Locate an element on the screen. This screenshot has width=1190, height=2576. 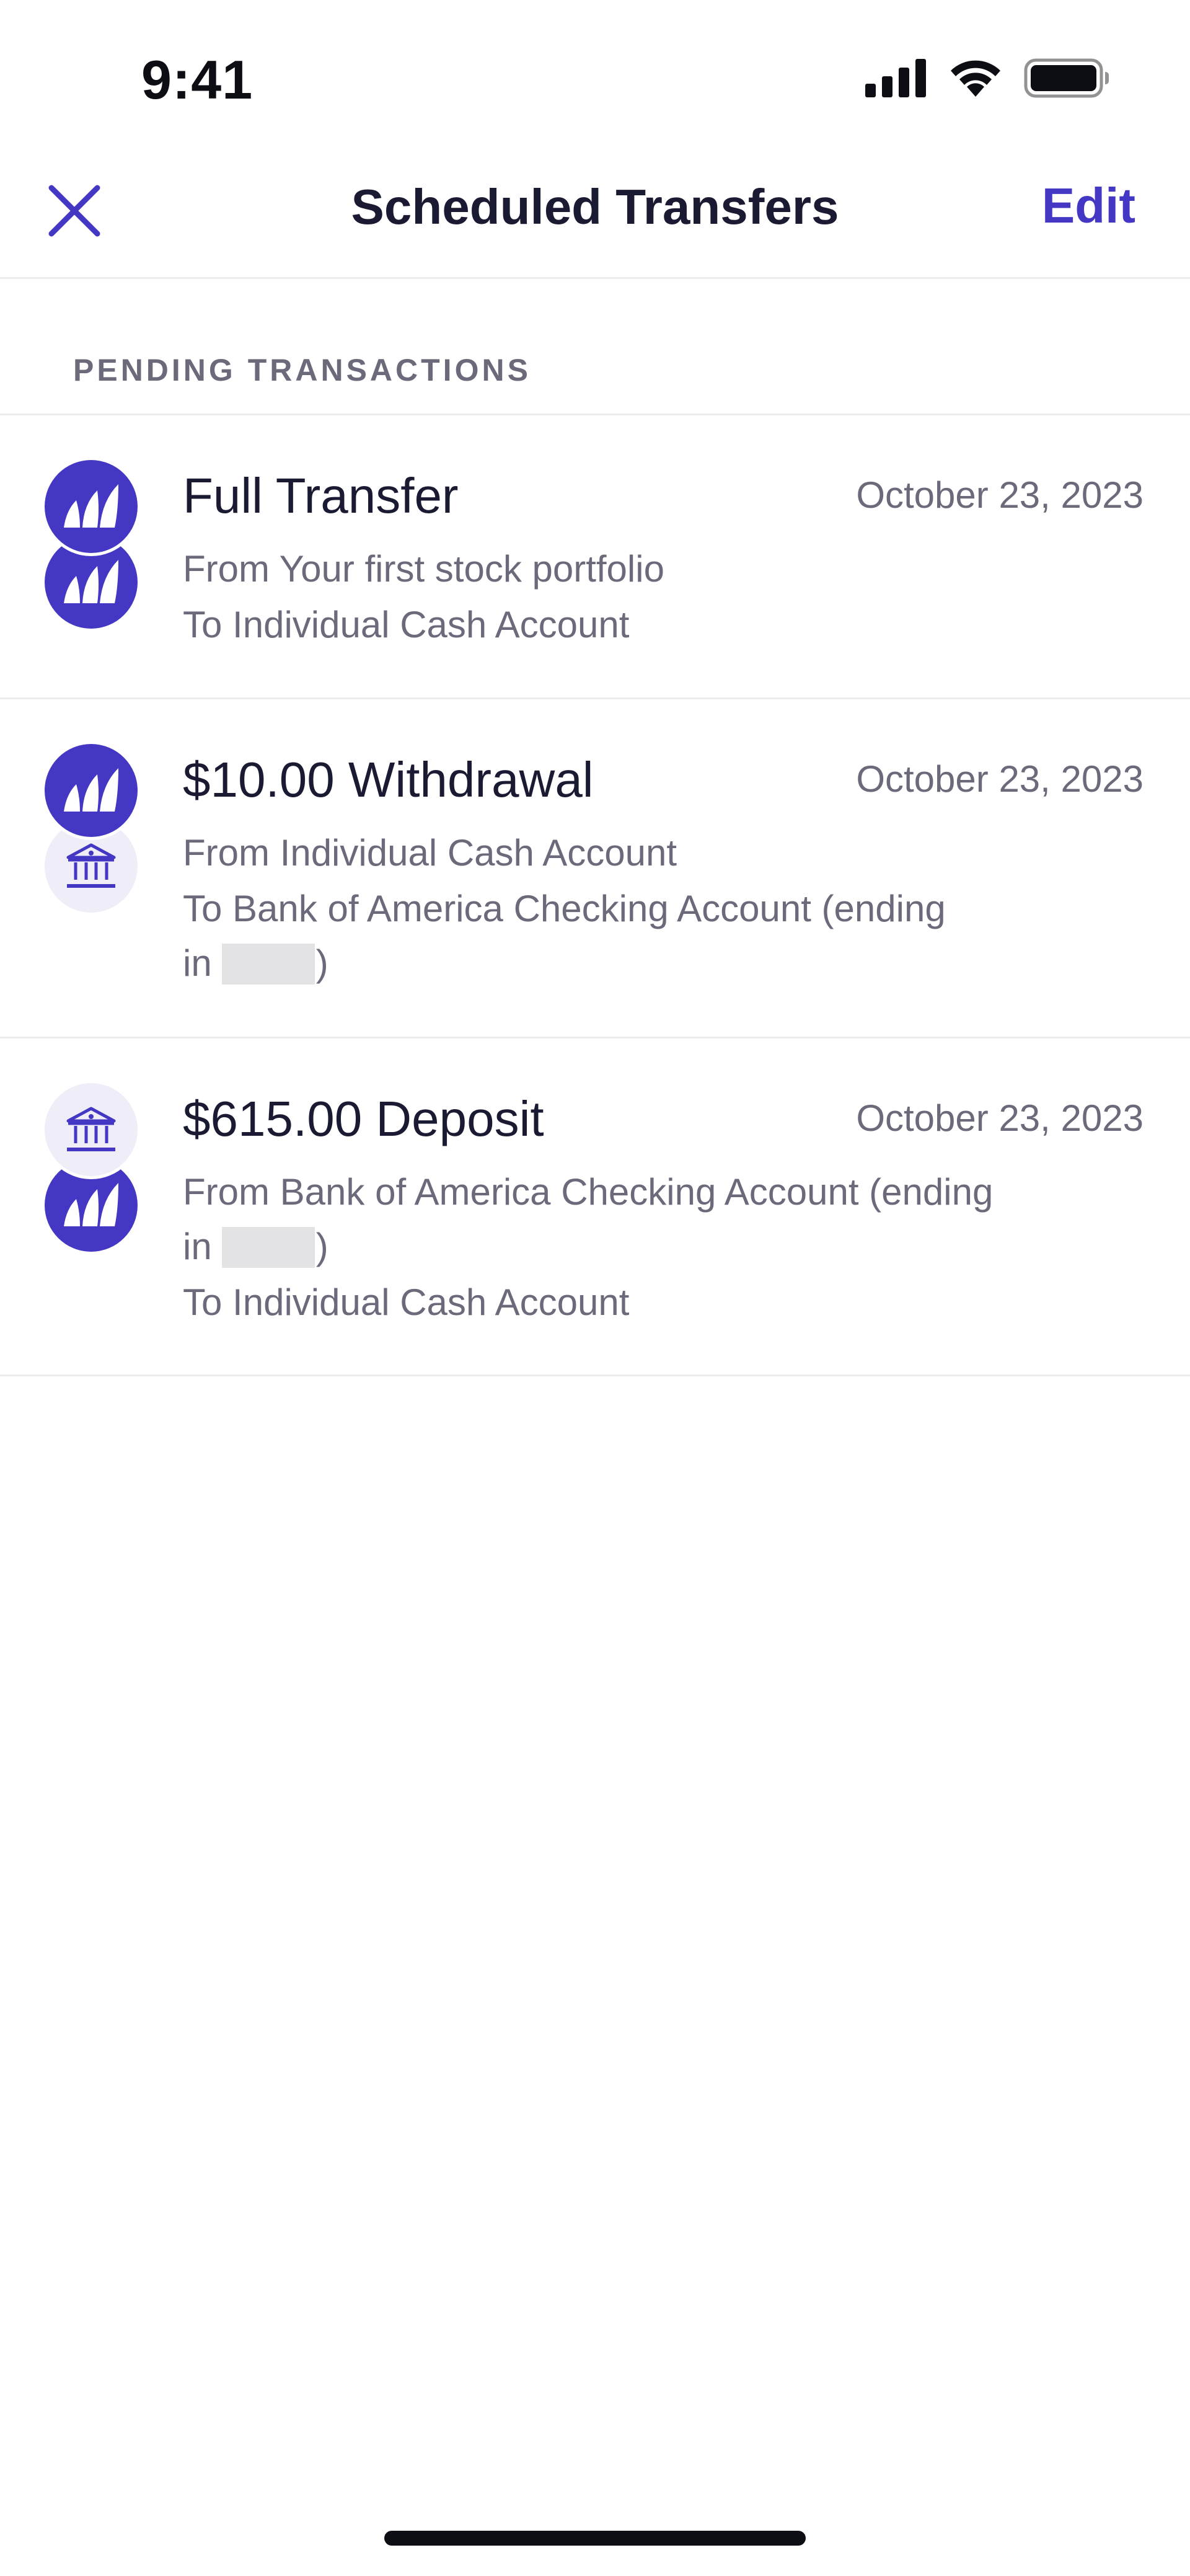
bank-icon is located at coordinates (91, 1129).